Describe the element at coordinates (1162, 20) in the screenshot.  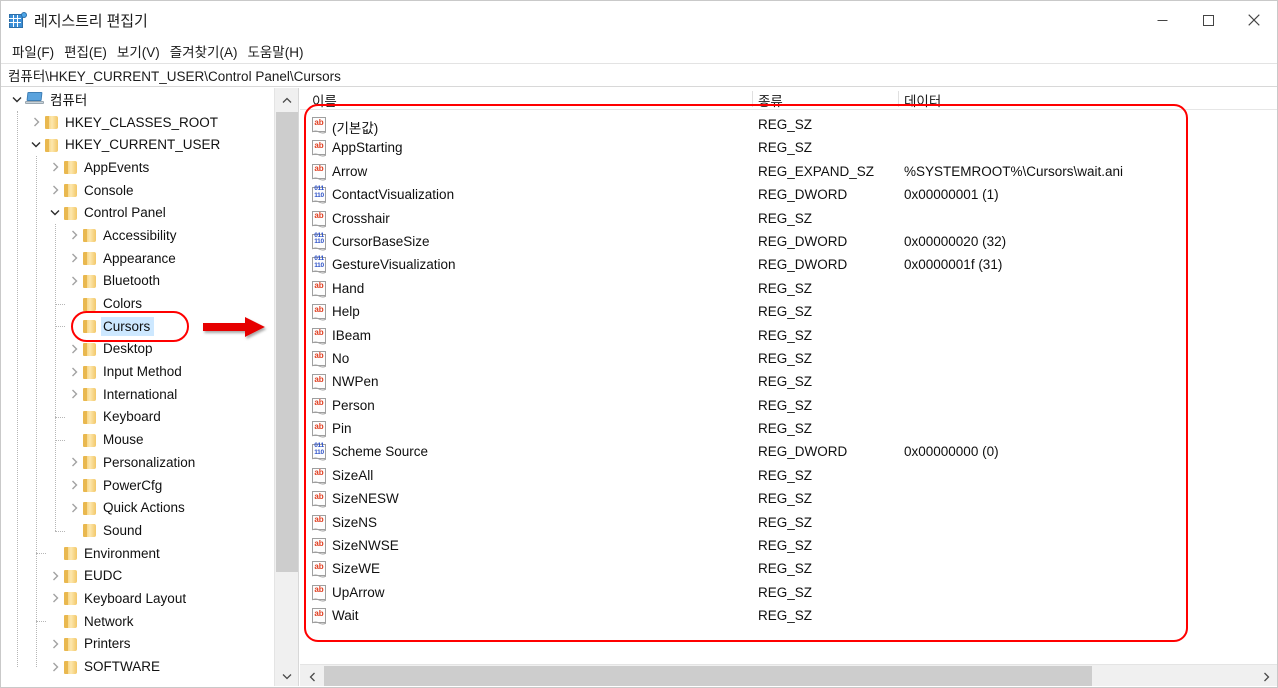
I see `minimize-button` at that location.